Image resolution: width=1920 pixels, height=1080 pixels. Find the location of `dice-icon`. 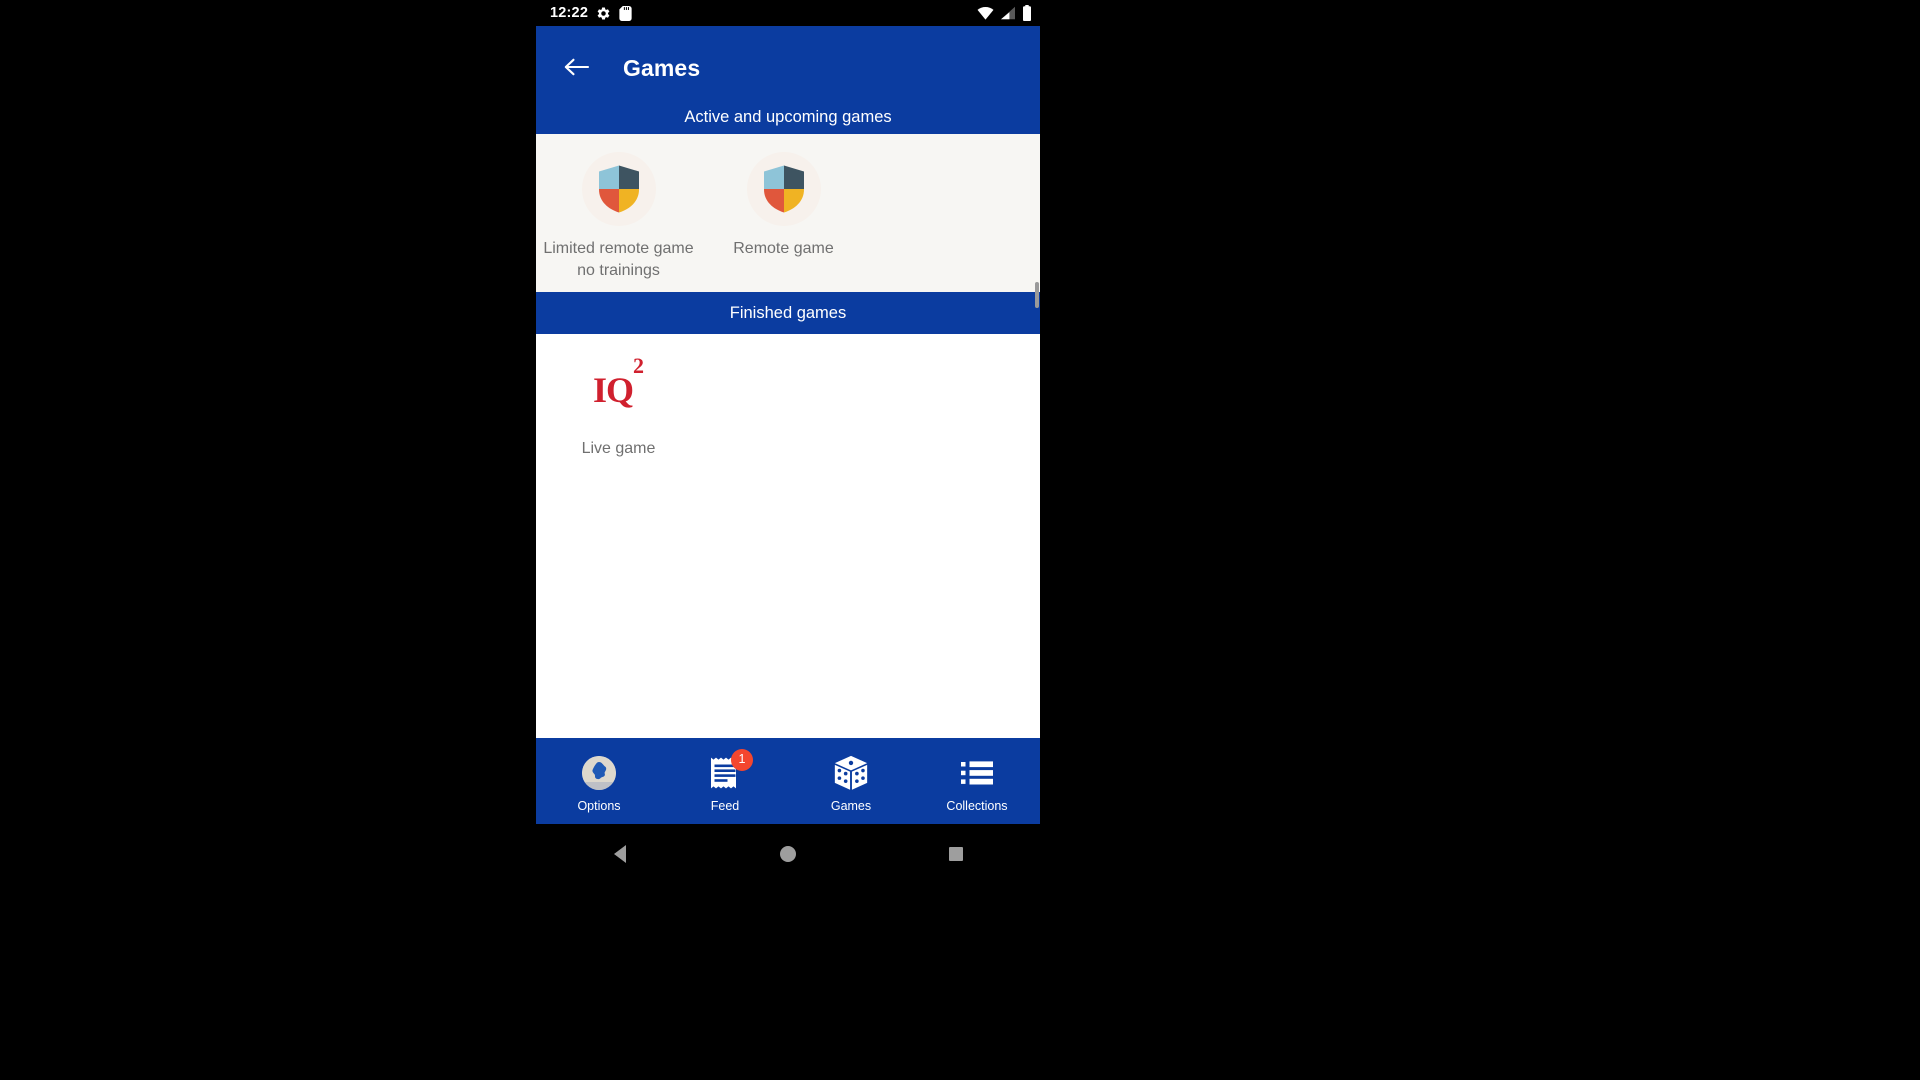

dice-icon is located at coordinates (851, 772).